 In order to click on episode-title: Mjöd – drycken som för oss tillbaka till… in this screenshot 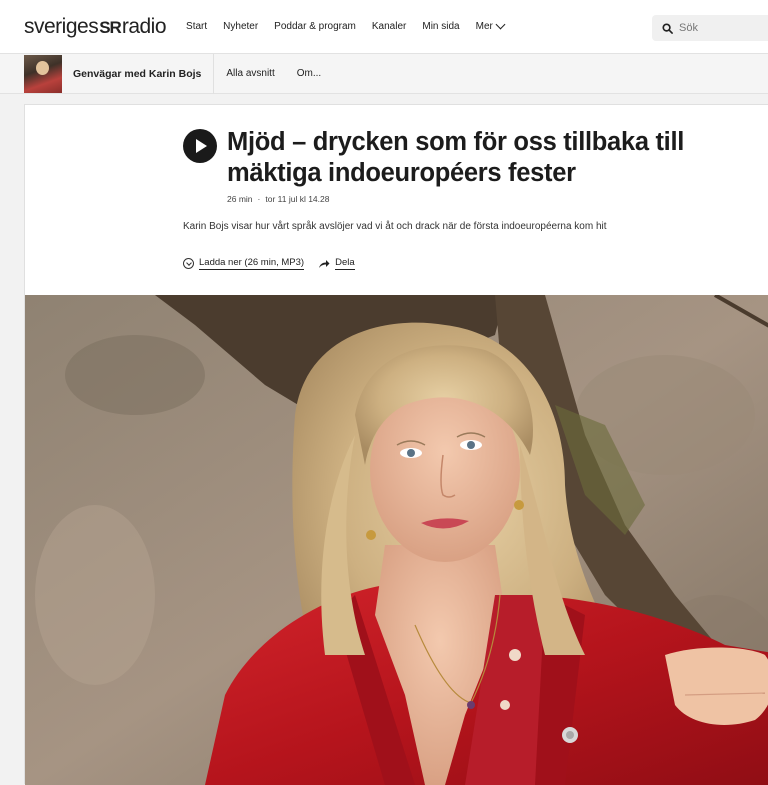, I will do `click(456, 157)`.